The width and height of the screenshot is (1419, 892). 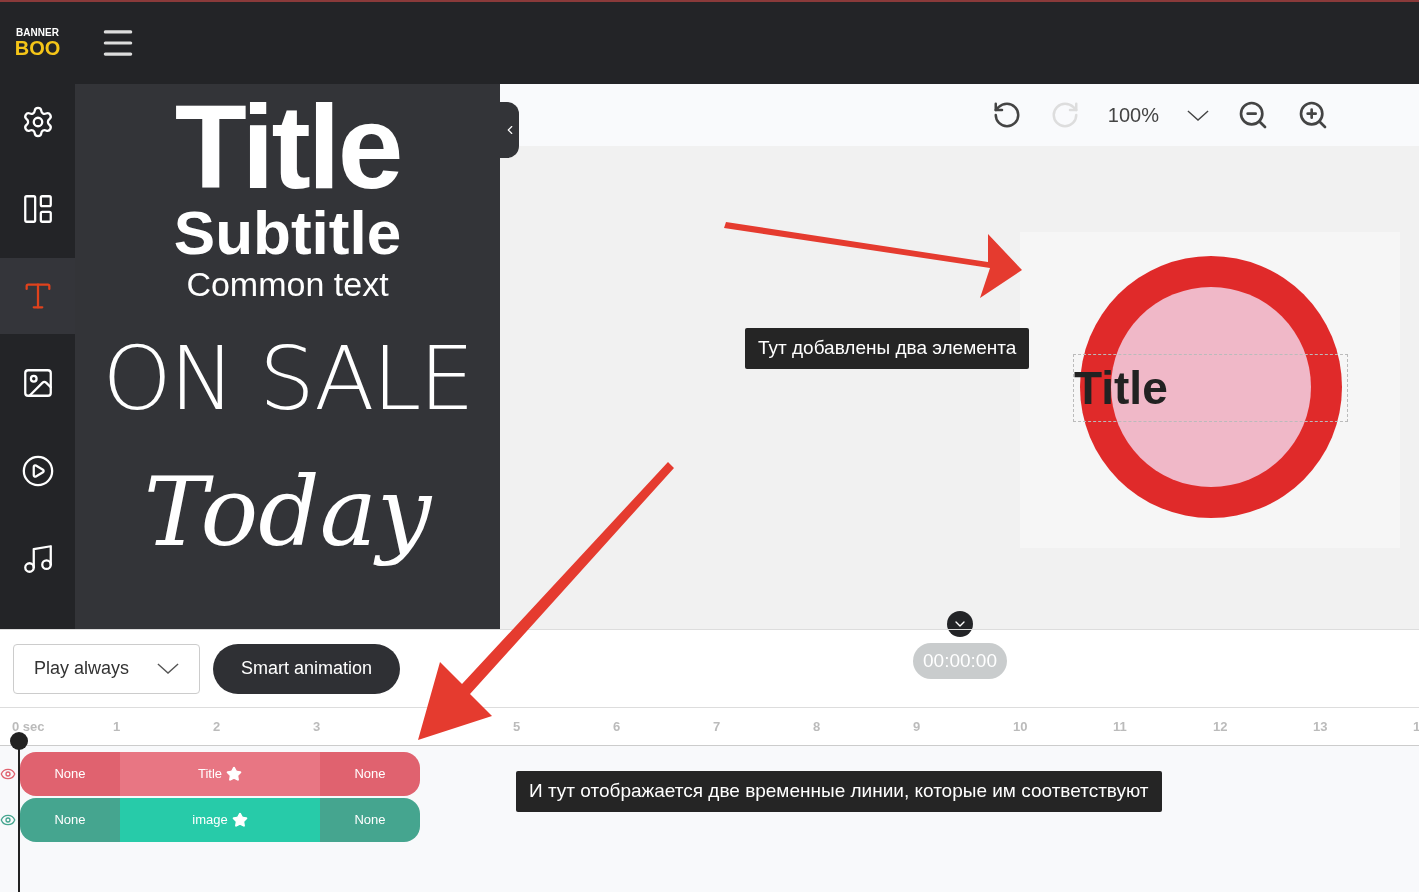 I want to click on zoom-out-icon, so click(x=1253, y=115).